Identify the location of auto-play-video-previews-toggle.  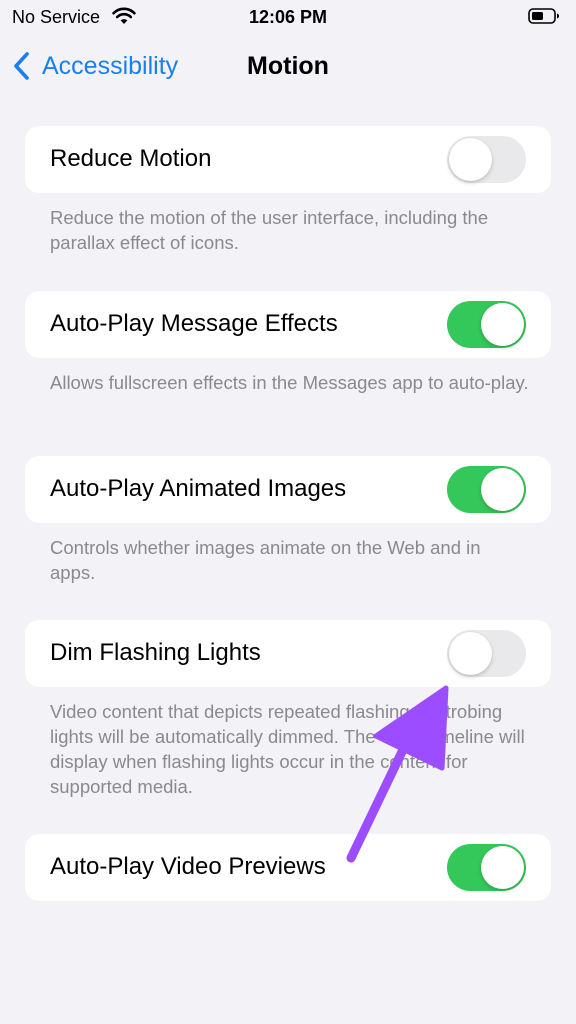
(486, 867).